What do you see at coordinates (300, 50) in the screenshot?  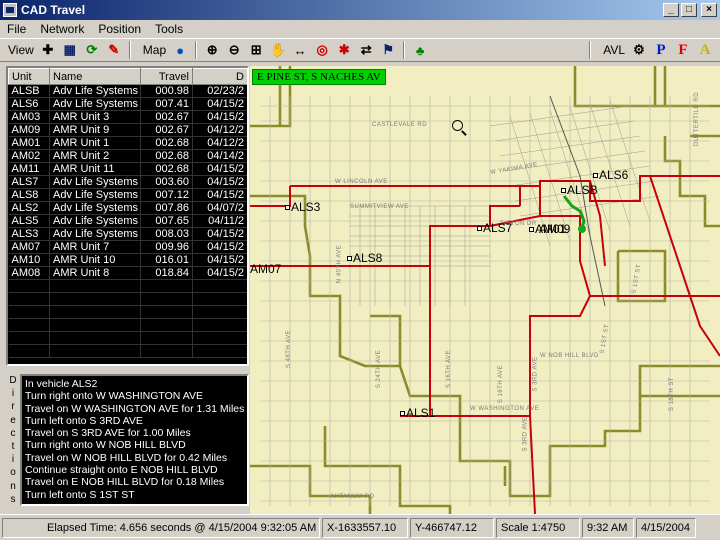 I see `measure-icon: ↔` at bounding box center [300, 50].